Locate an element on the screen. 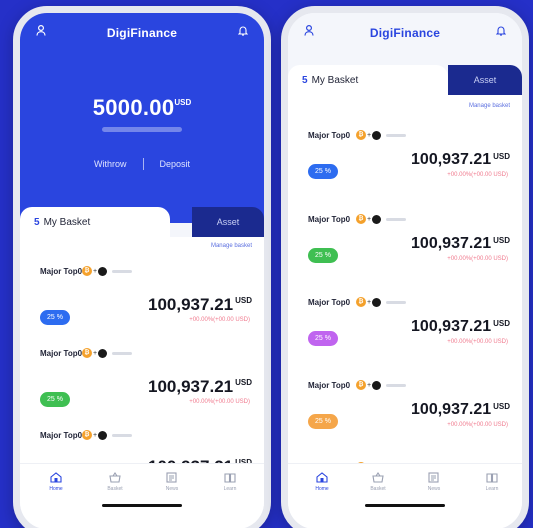  balance-display: 5000.00USD is located at coordinates (142, 113).